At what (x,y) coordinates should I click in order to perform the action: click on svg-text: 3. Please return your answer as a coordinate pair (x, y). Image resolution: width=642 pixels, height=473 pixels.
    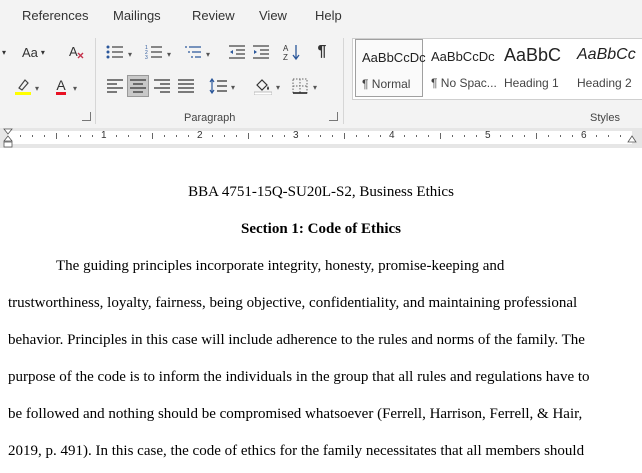
    Looking at the image, I should click on (146, 57).